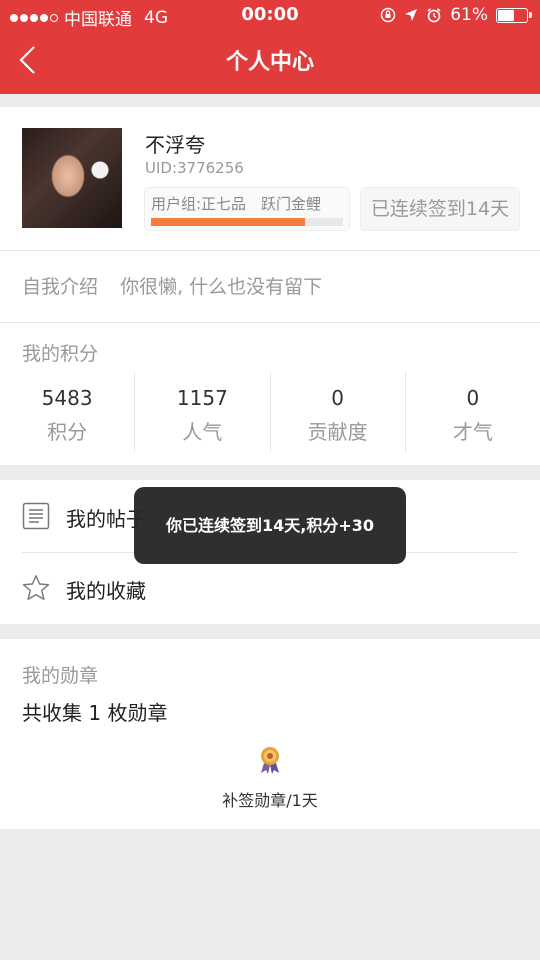 Image resolution: width=540 pixels, height=960 pixels. Describe the element at coordinates (270, 525) in the screenshot. I see `toast-message: 你已连续签到14天,积分+30` at that location.